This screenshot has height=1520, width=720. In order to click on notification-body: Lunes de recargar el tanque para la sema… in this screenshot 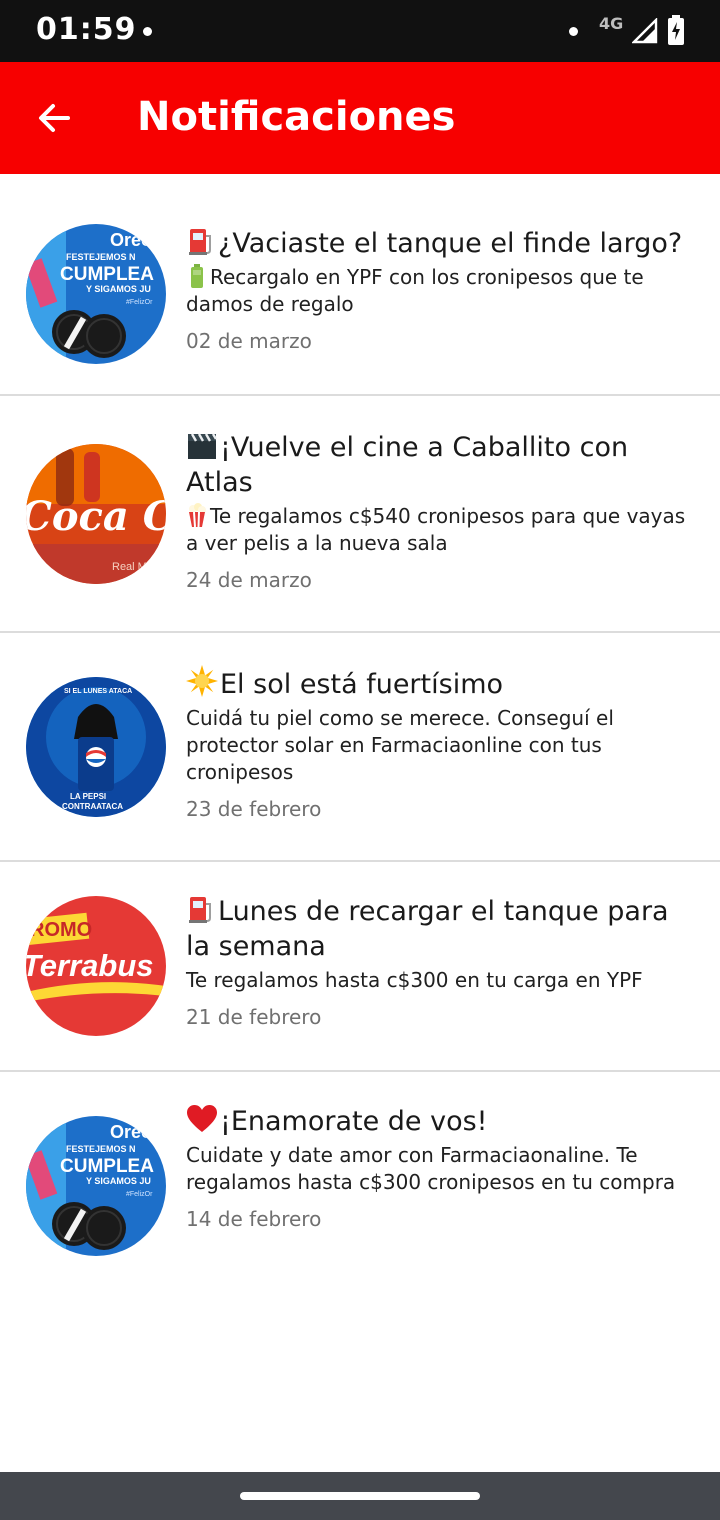, I will do `click(438, 962)`.